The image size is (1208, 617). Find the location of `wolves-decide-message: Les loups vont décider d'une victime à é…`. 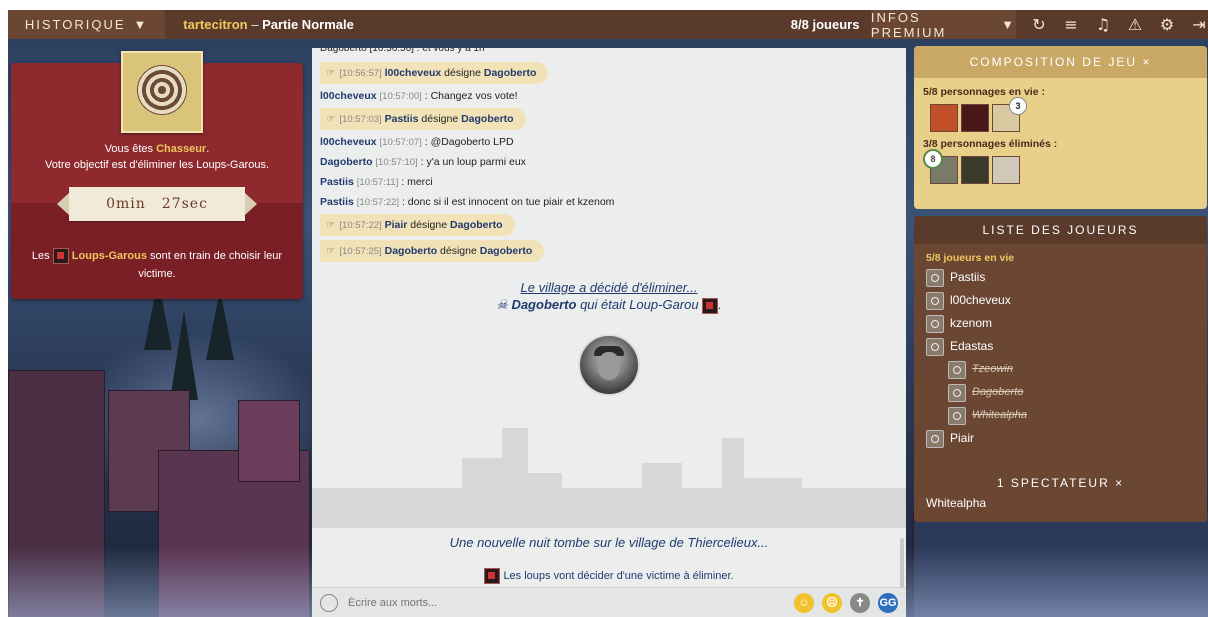

wolves-decide-message: Les loups vont décider d'une victime à é… is located at coordinates (609, 576).